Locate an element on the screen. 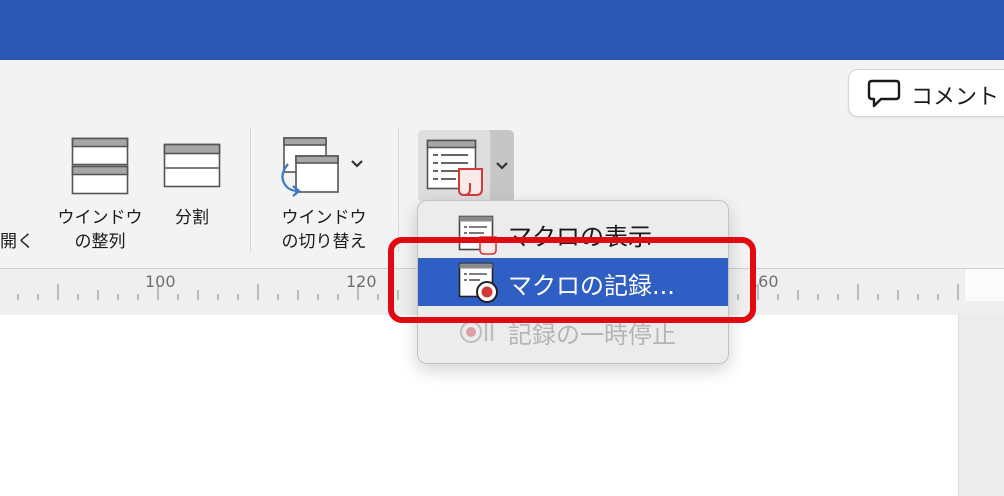  ruler-label: 100 is located at coordinates (160, 281).